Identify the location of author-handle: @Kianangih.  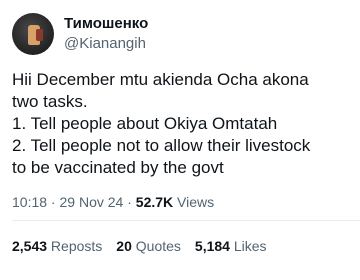
(106, 44).